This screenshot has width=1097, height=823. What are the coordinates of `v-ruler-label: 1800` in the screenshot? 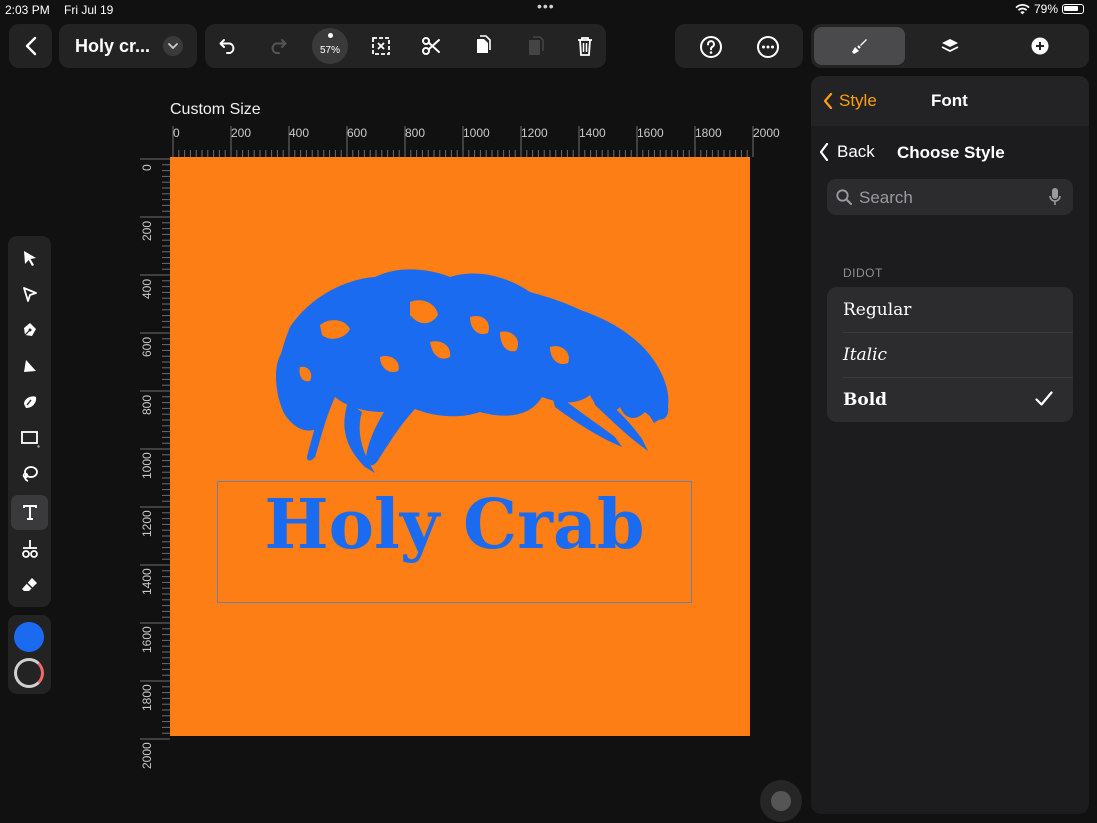 It's located at (147, 697).